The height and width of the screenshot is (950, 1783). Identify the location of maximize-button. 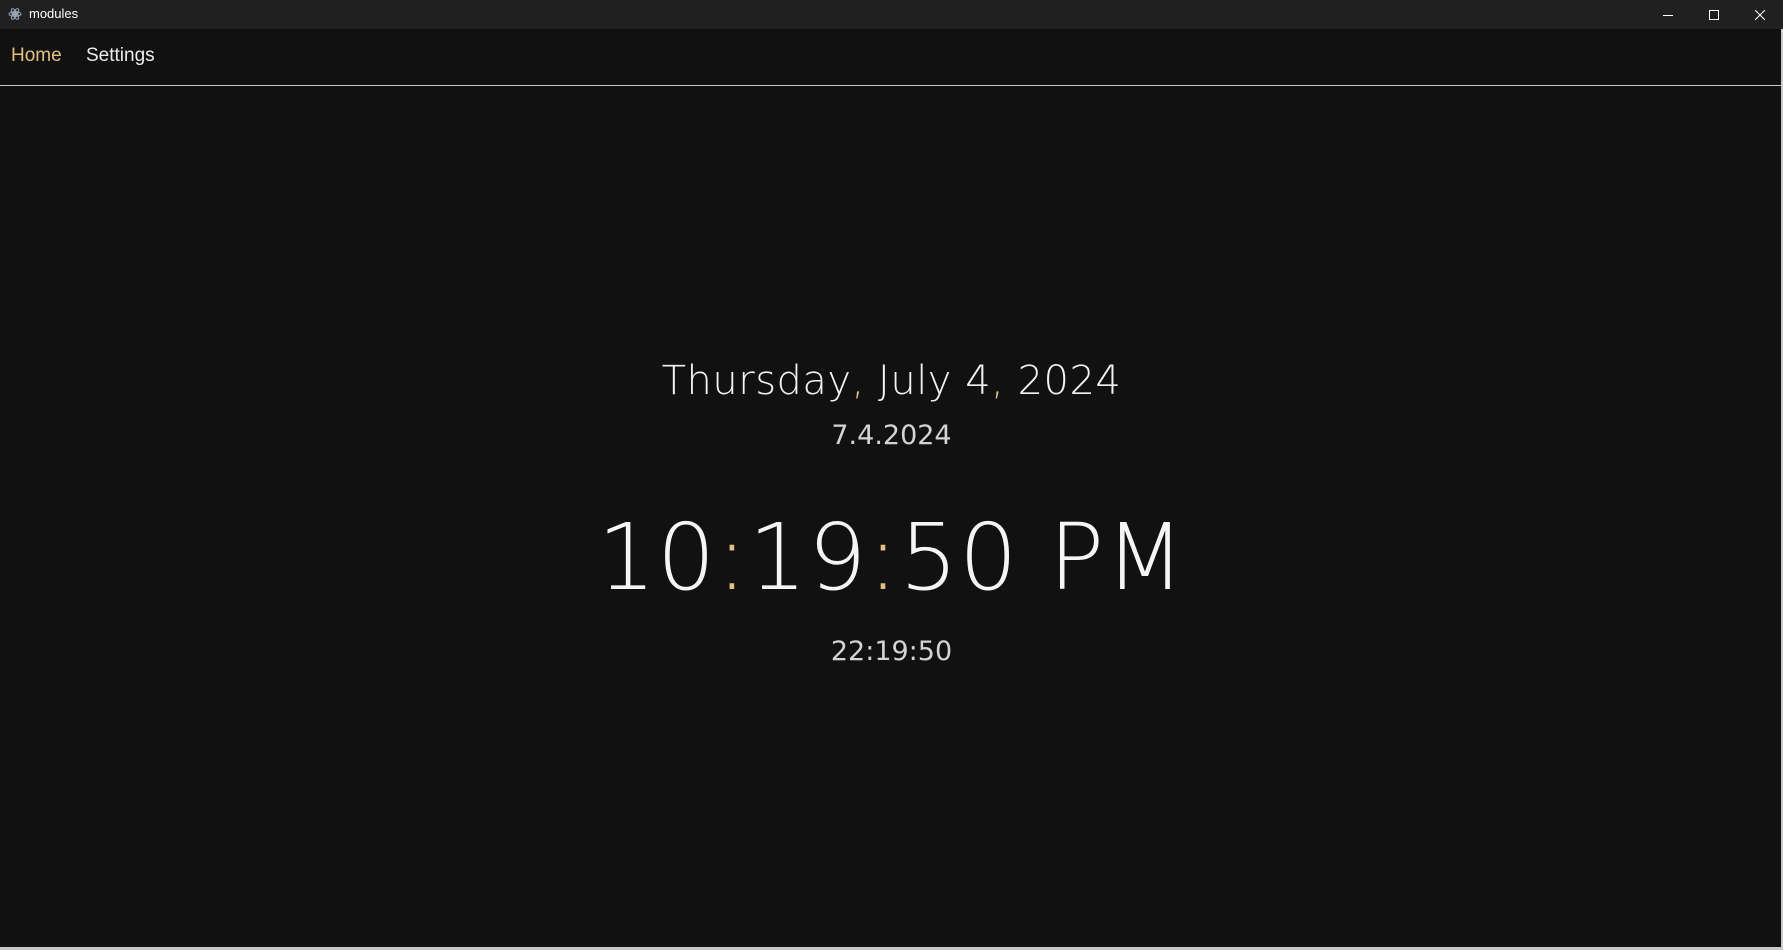
(1714, 14).